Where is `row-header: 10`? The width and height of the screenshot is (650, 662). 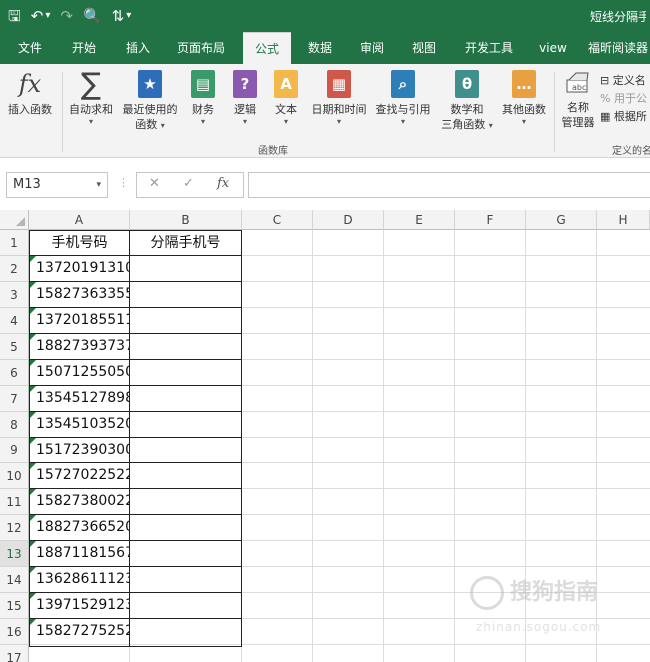
row-header: 10 is located at coordinates (14, 476).